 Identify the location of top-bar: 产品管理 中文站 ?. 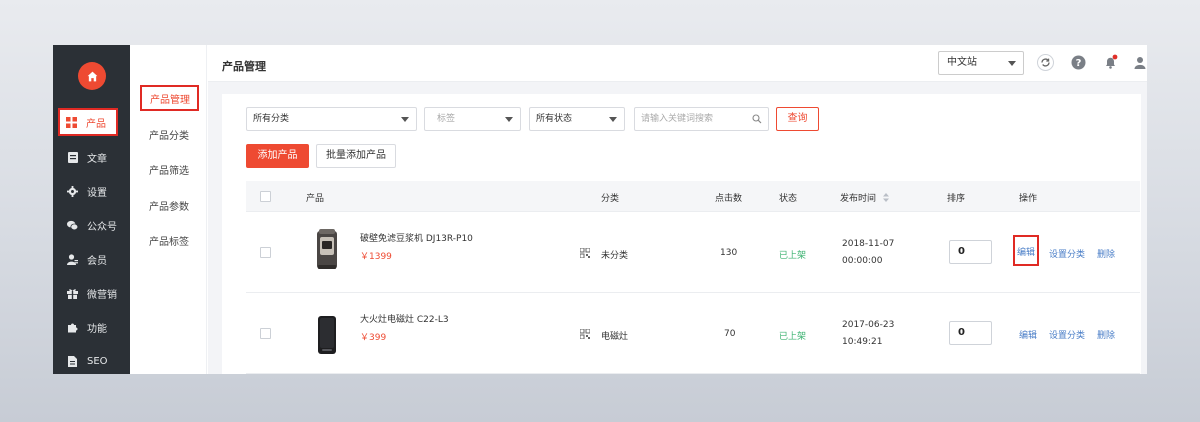
(677, 63).